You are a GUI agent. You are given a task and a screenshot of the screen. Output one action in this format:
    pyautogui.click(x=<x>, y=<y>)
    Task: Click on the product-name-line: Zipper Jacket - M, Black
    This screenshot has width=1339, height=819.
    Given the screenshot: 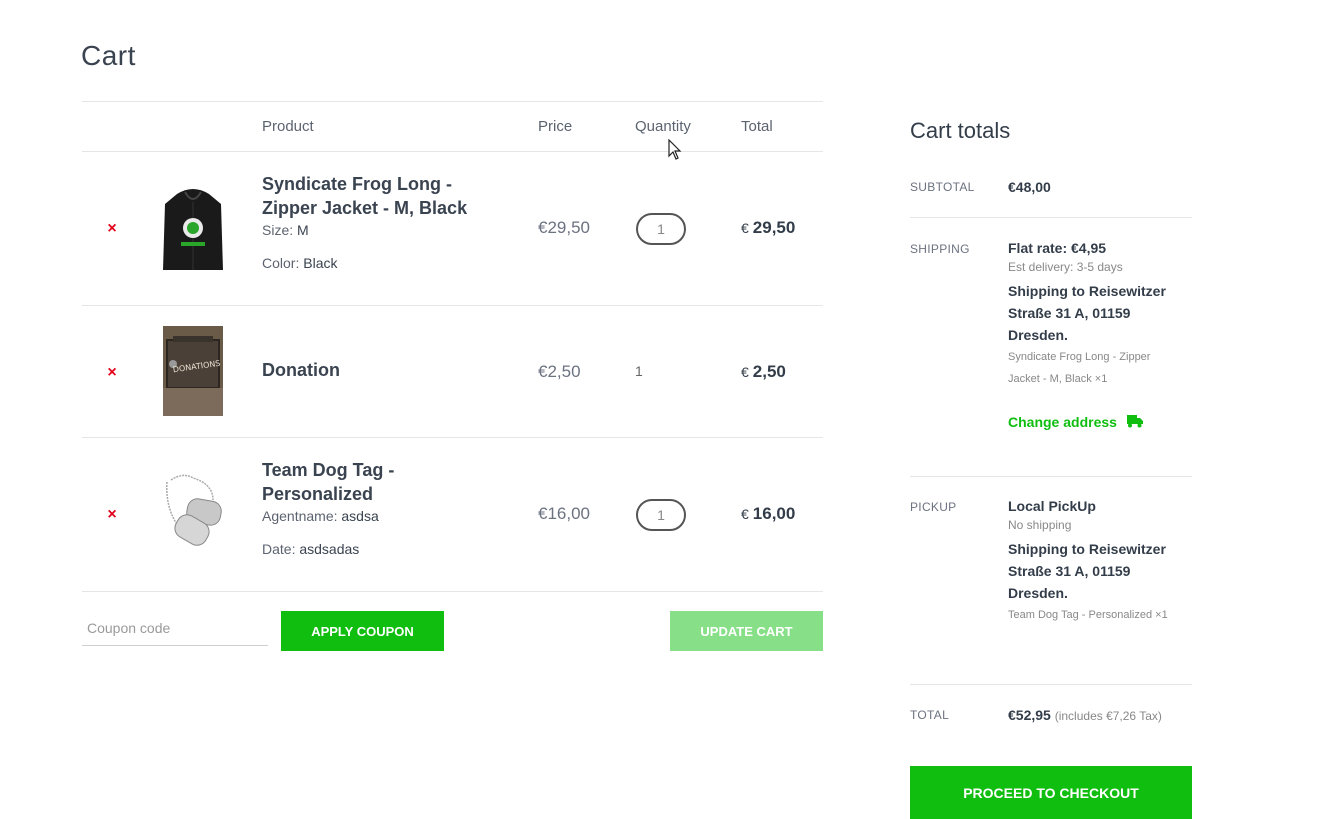 What is the action you would take?
    pyautogui.click(x=387, y=208)
    